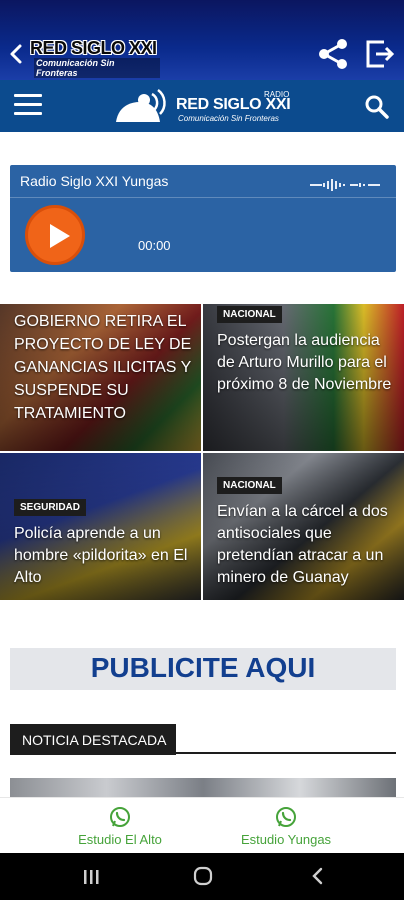  Describe the element at coordinates (97, 68) in the screenshot. I see `brand-subtitle: Comunicación Sin Fronteras` at that location.